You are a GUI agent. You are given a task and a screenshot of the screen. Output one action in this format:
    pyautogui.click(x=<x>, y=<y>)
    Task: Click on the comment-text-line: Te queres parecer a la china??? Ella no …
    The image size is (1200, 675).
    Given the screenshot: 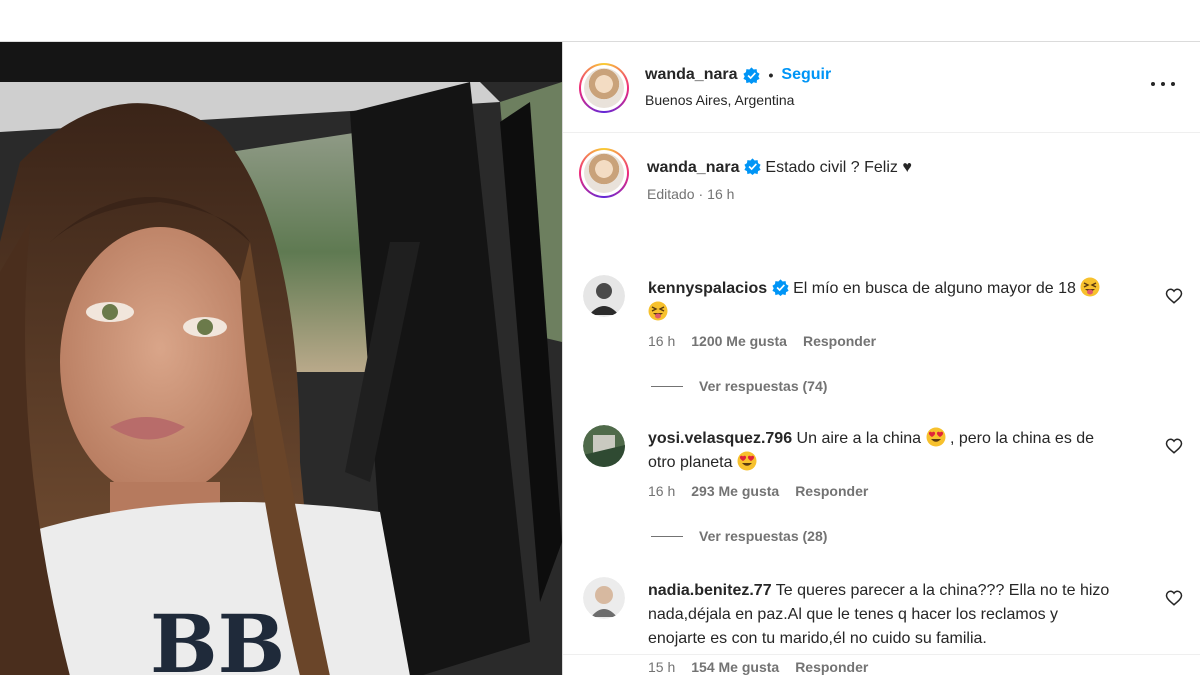 What is the action you would take?
    pyautogui.click(x=942, y=590)
    